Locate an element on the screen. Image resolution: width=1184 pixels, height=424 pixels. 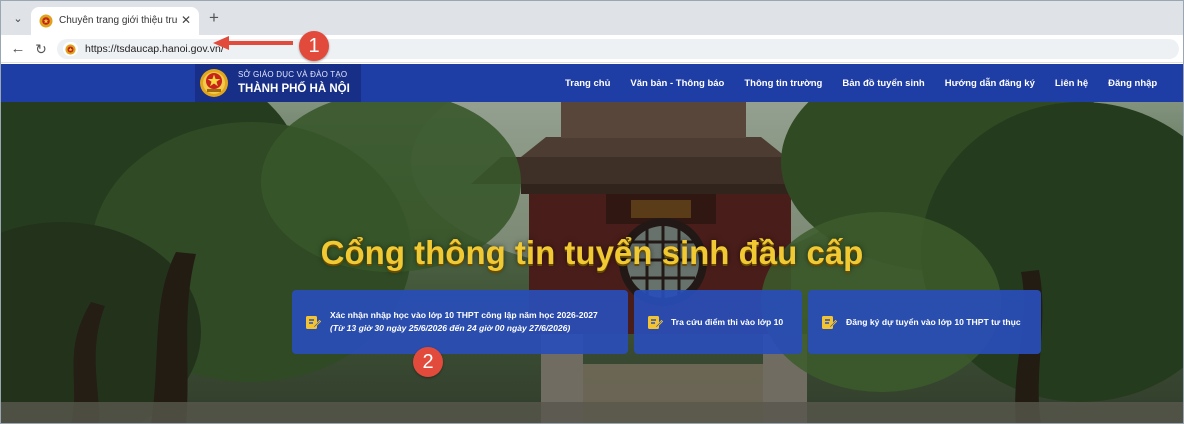
org-city: THÀNH PHỐ HÀ NỘI is located at coordinates (294, 89).